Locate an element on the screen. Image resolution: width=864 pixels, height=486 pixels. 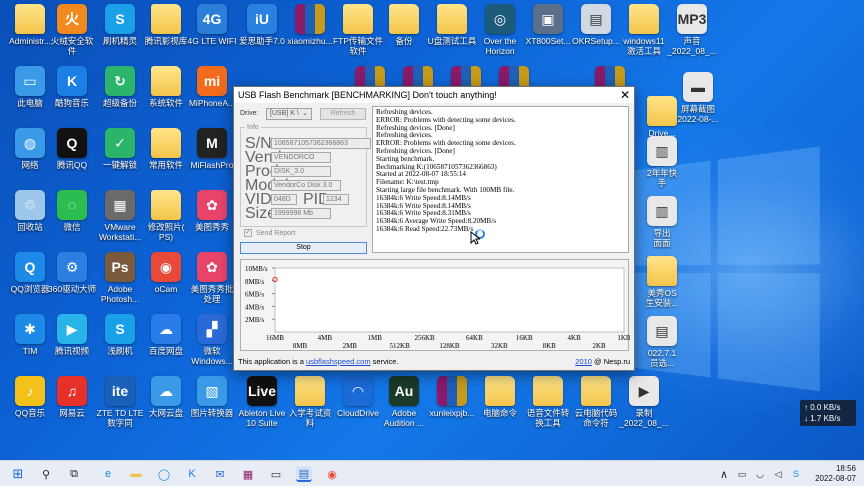
taskbar-app-usbbench: ▤ is located at coordinates (304, 474).